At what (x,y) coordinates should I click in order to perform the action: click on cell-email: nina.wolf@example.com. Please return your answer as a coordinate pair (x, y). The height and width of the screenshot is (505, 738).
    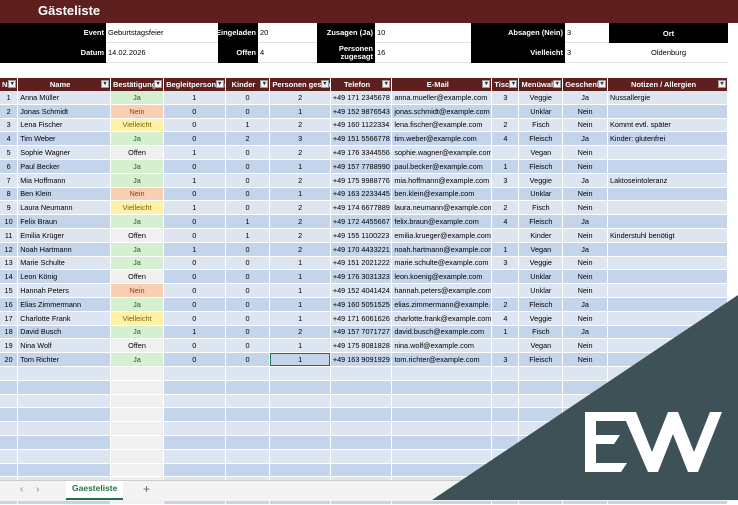
    Looking at the image, I should click on (442, 346).